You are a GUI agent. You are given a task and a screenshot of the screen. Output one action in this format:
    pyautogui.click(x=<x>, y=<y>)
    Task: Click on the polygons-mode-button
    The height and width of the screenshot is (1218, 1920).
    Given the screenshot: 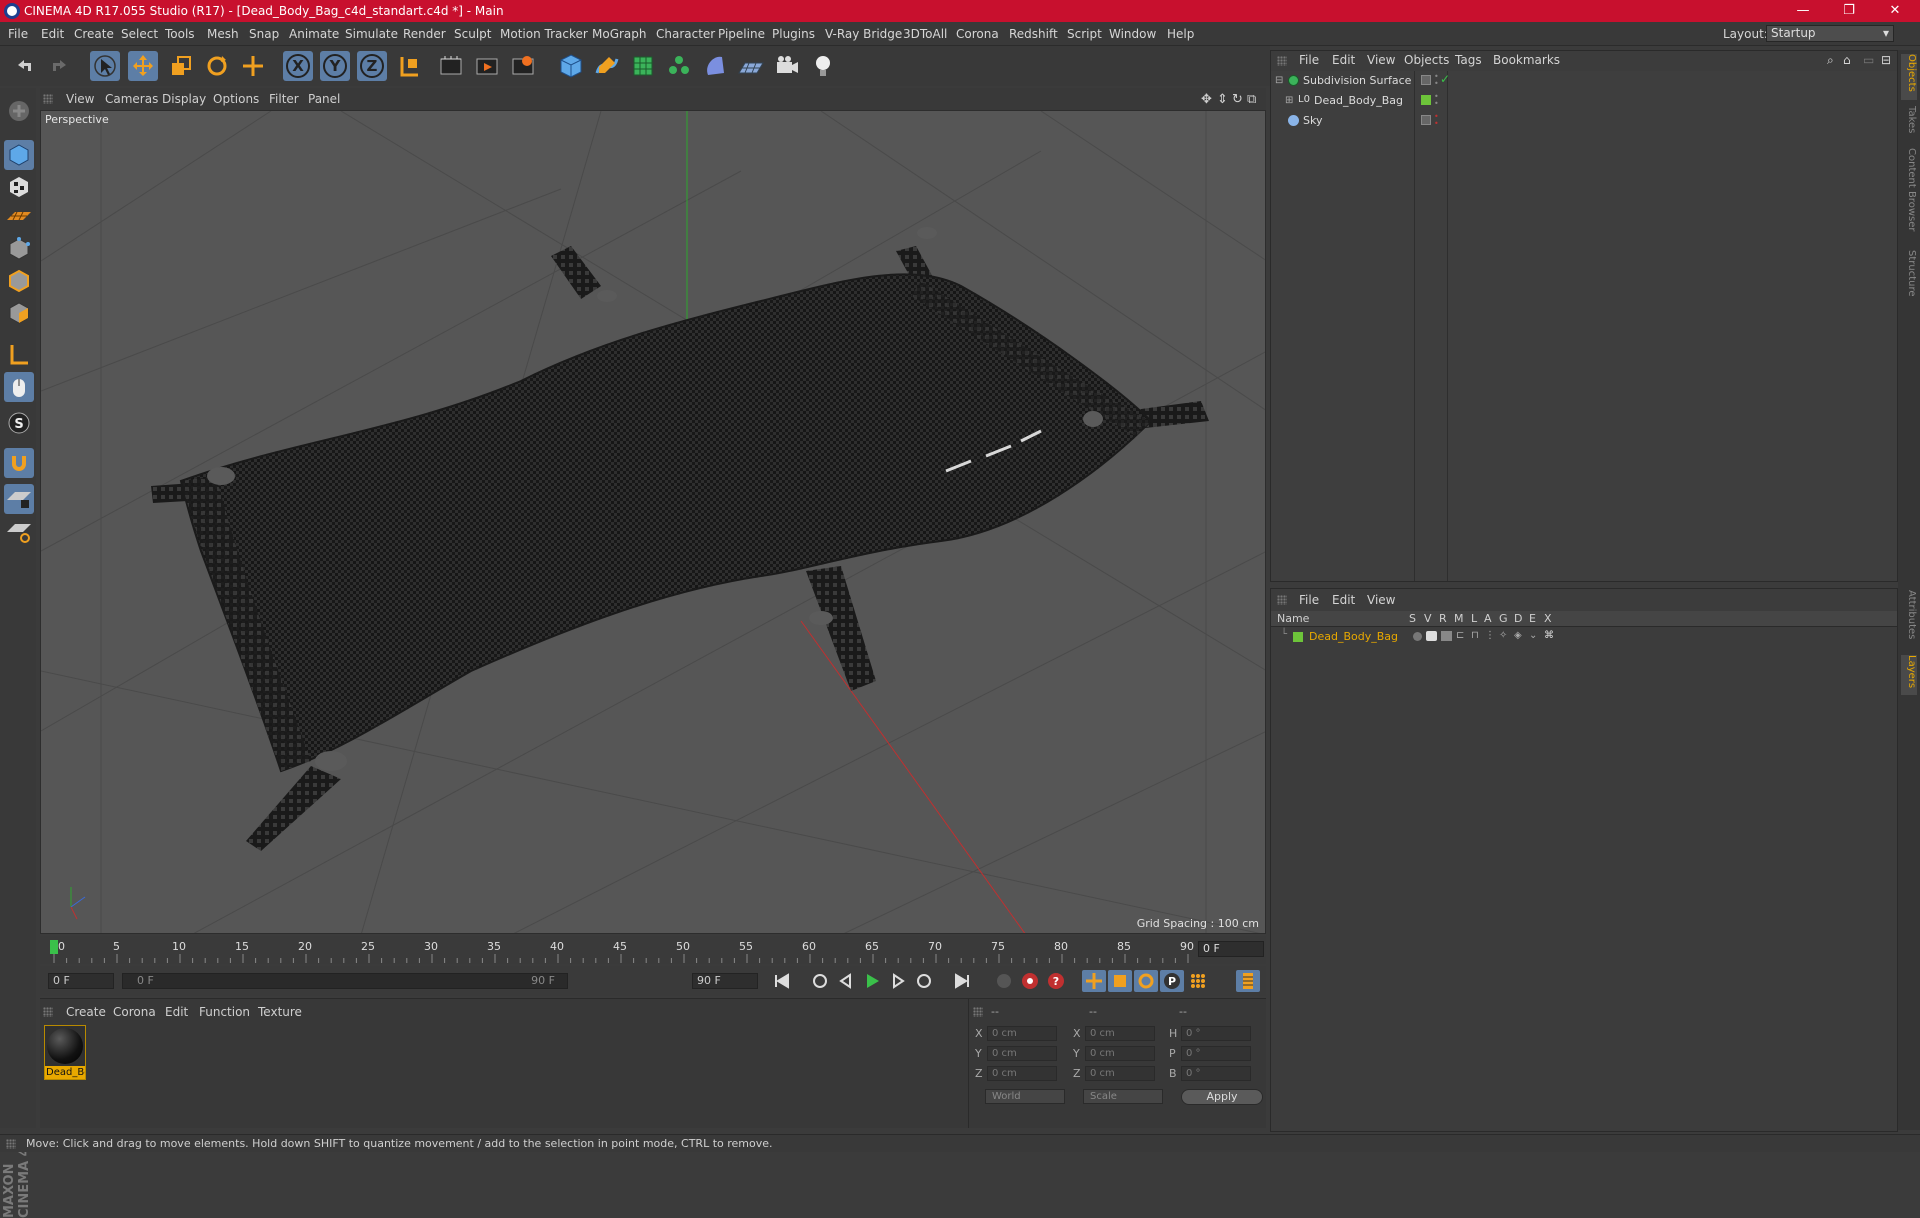 What is the action you would take?
    pyautogui.click(x=19, y=313)
    